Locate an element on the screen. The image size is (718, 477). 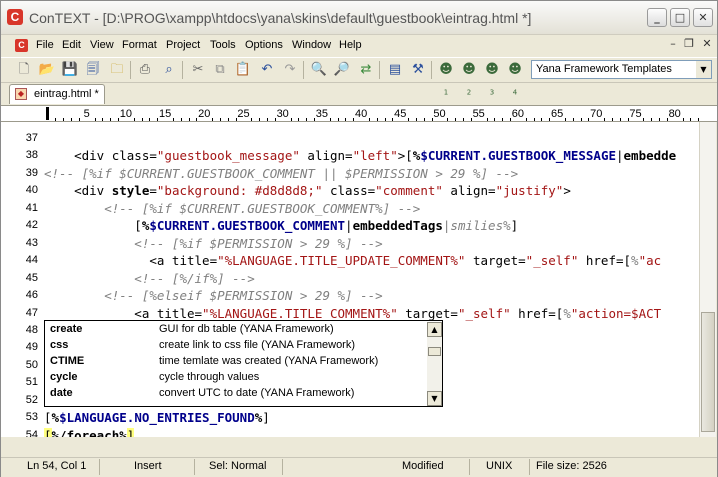
save-icon: 💾 is located at coordinates (70, 70).